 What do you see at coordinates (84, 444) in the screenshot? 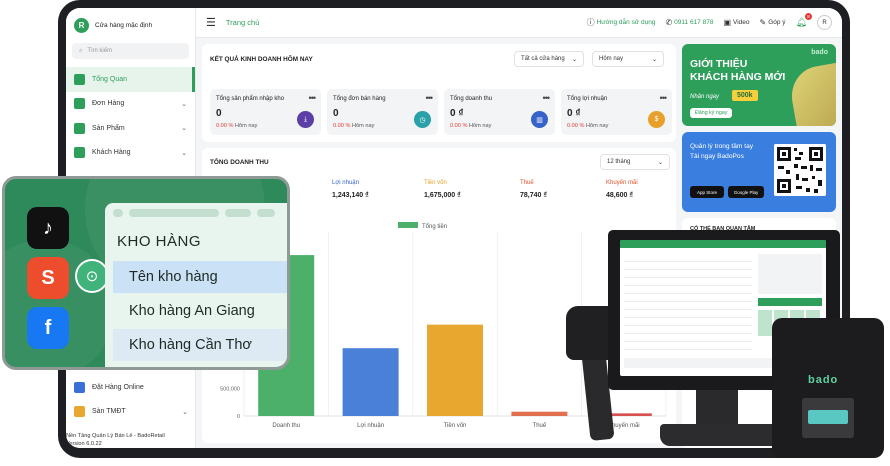
I see `version-line: Version 6.0.22` at bounding box center [84, 444].